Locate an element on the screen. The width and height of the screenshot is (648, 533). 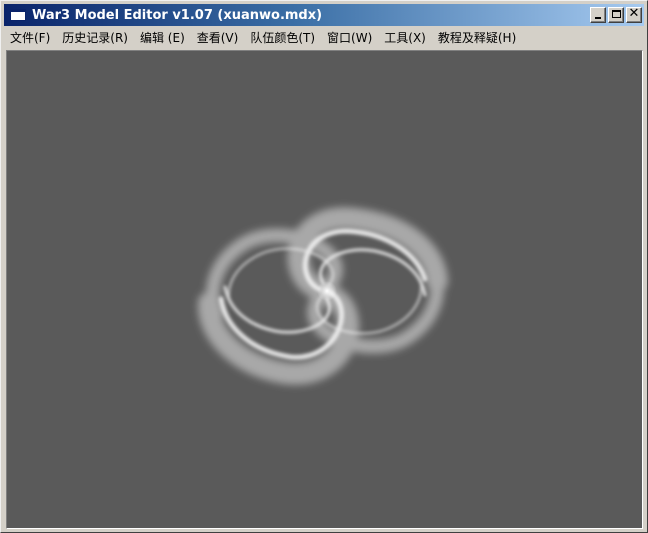
close-button: ✕ is located at coordinates (634, 15).